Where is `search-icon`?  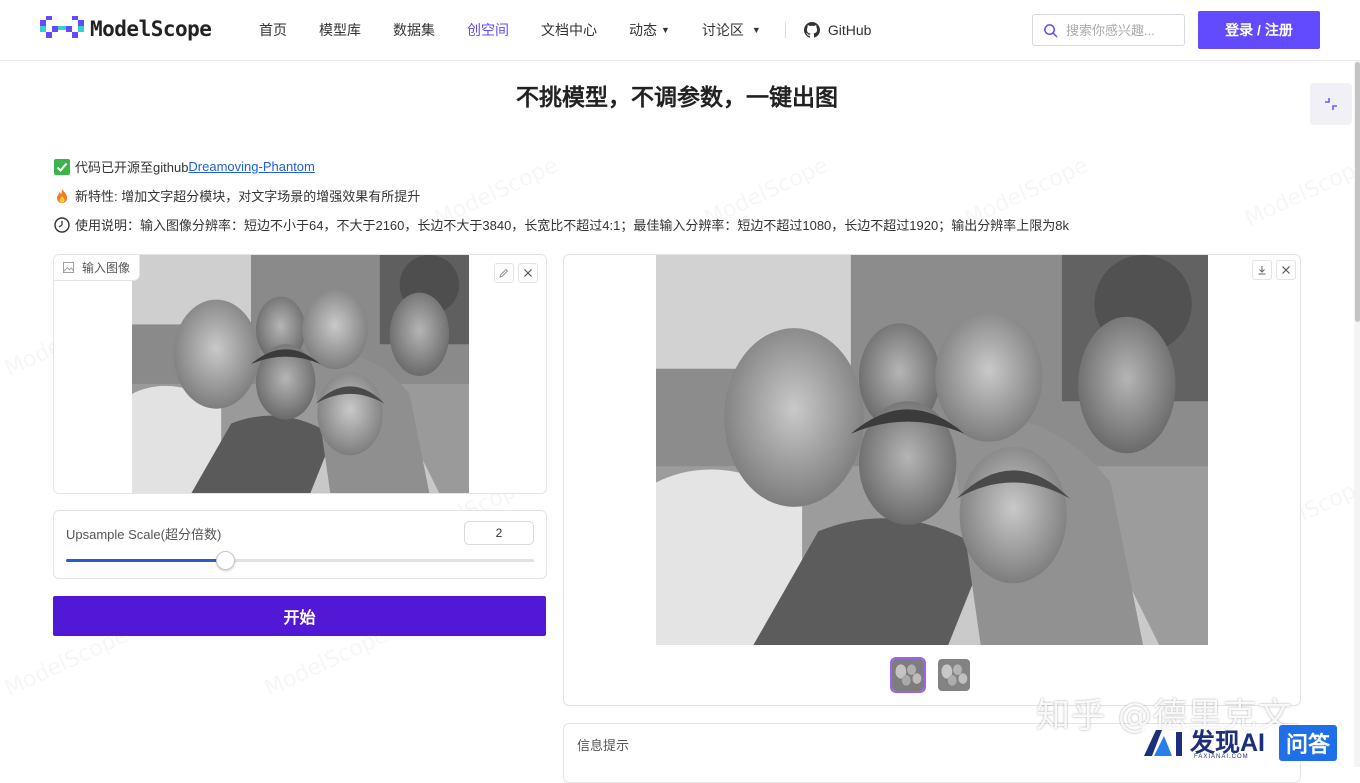
search-icon is located at coordinates (1051, 30).